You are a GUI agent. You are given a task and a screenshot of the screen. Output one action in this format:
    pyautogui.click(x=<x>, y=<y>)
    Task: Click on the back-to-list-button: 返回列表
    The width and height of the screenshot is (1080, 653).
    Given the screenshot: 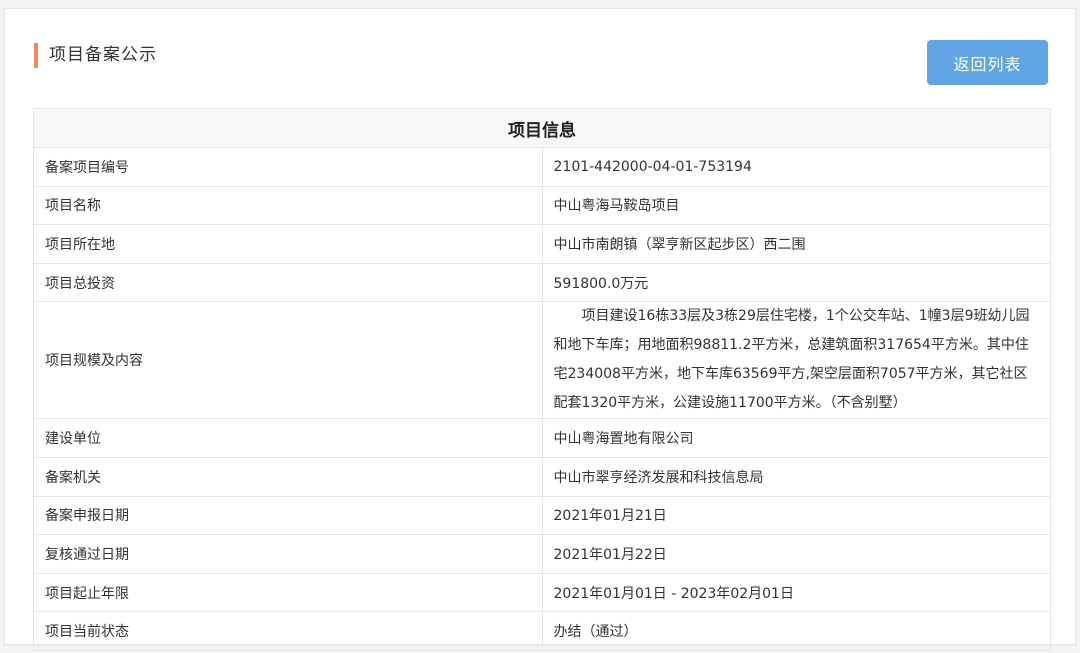 What is the action you would take?
    pyautogui.click(x=987, y=62)
    